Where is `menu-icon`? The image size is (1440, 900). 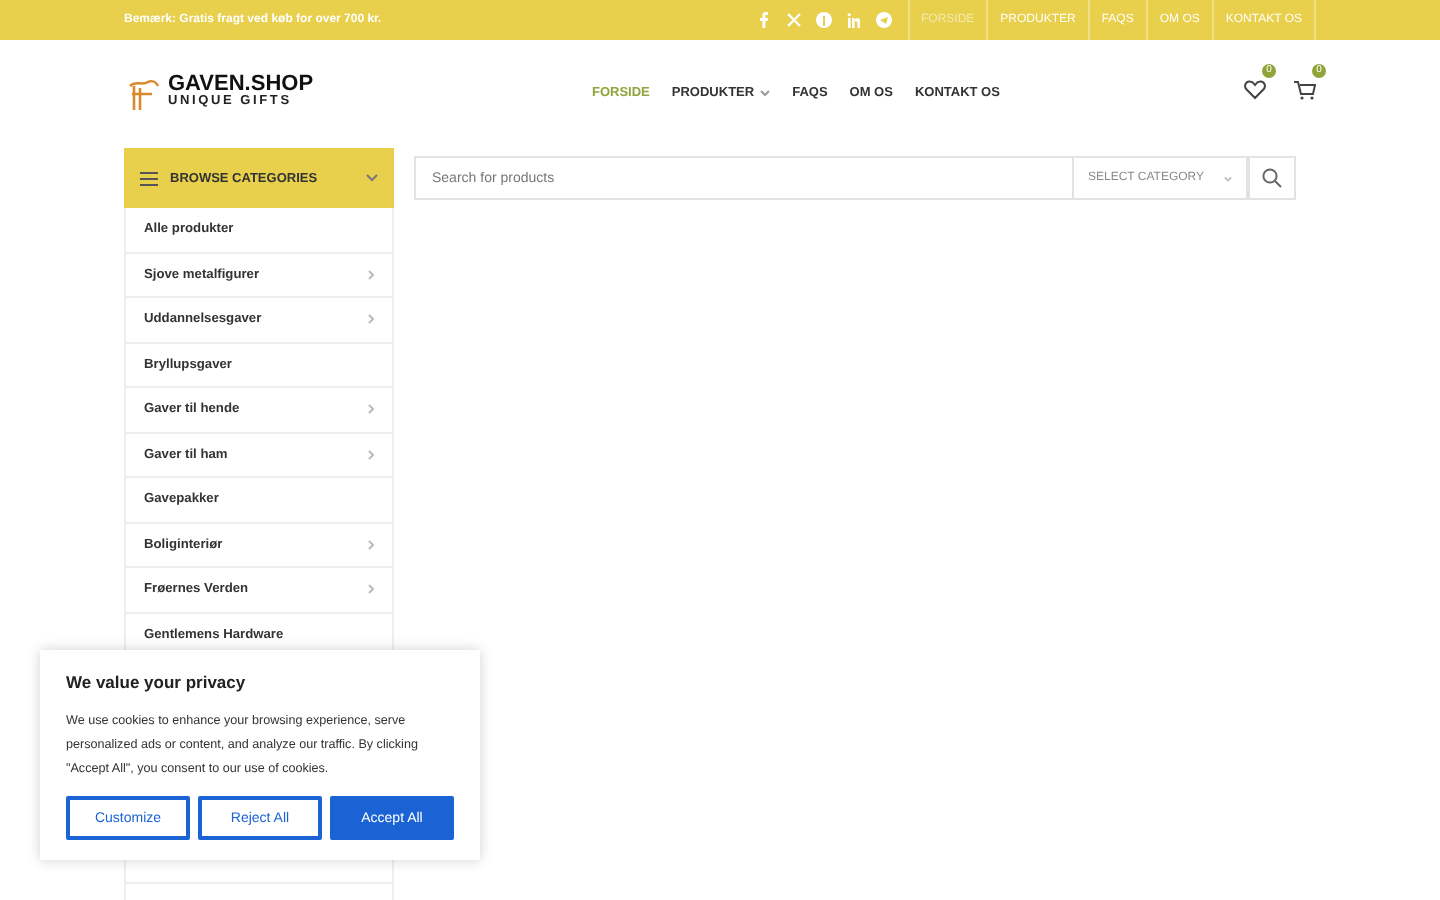 menu-icon is located at coordinates (149, 178).